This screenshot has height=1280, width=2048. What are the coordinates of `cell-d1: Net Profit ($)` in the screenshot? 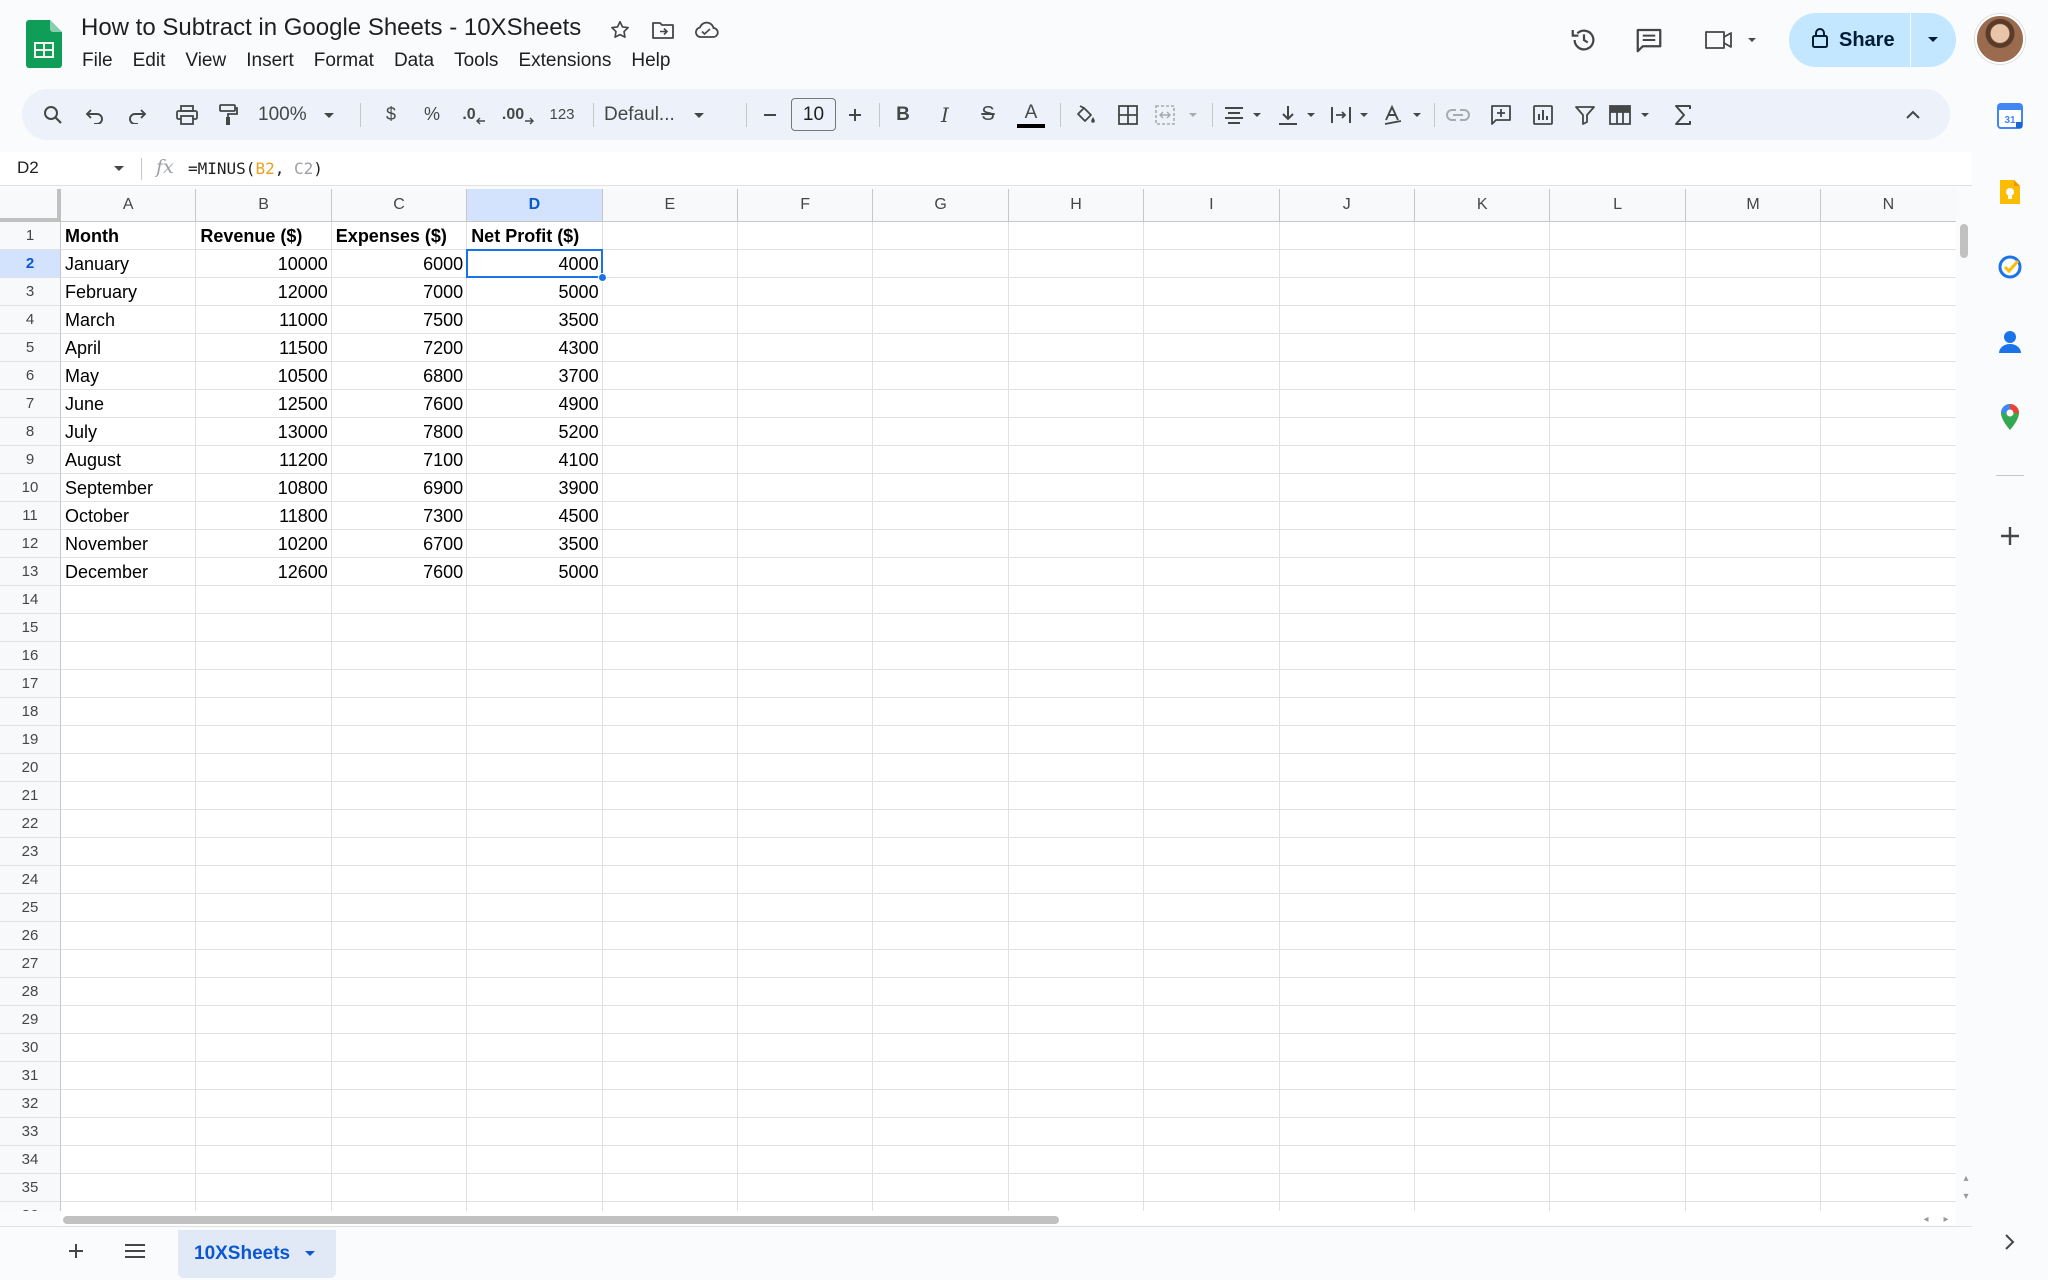 It's located at (544, 236).